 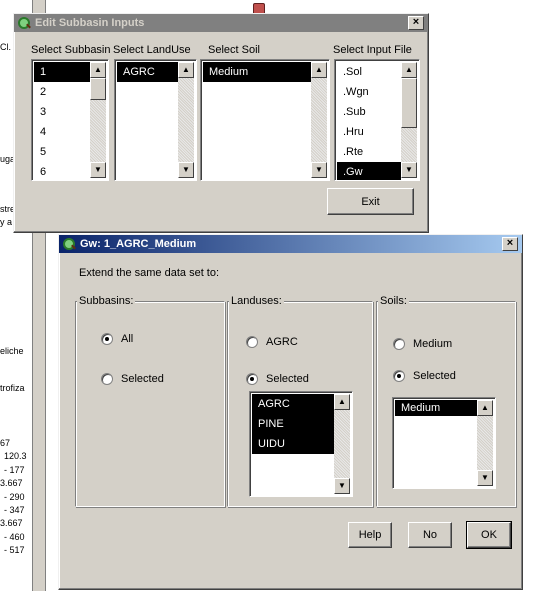 I want to click on soil-header: Select Soil, so click(x=234, y=50).